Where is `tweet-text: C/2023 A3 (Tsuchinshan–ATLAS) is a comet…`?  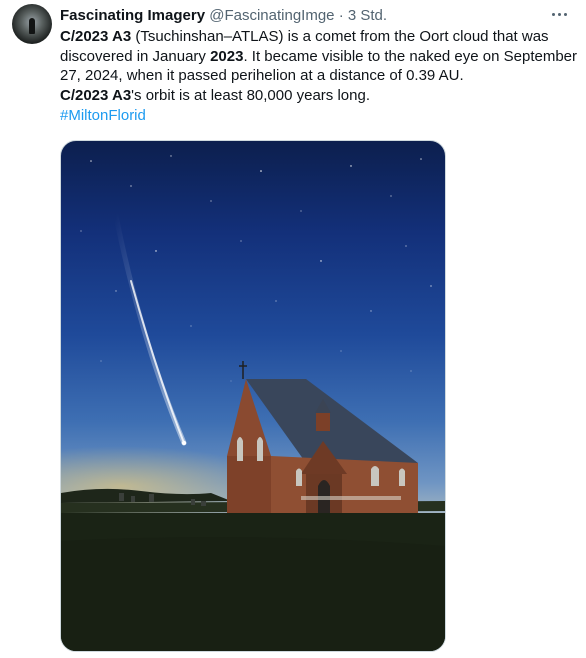
tweet-text: C/2023 A3 (Tsuchinshan–ATLAS) is a comet… is located at coordinates (320, 76).